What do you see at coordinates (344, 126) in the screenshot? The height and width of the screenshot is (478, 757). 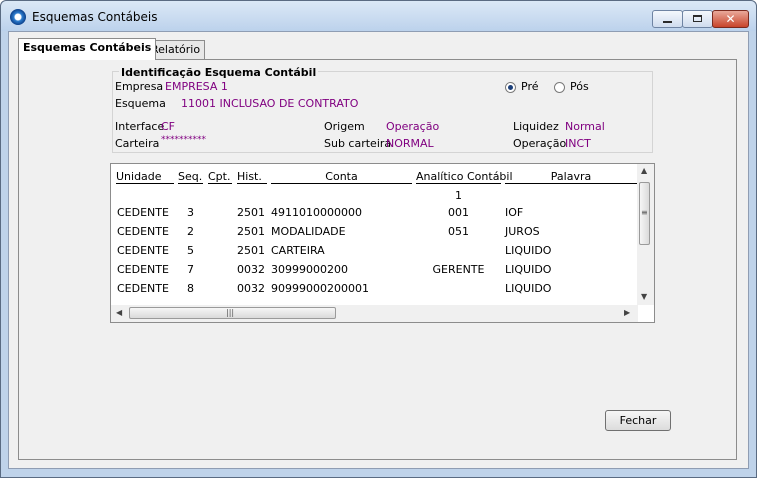 I see `origem-label: Origem` at bounding box center [344, 126].